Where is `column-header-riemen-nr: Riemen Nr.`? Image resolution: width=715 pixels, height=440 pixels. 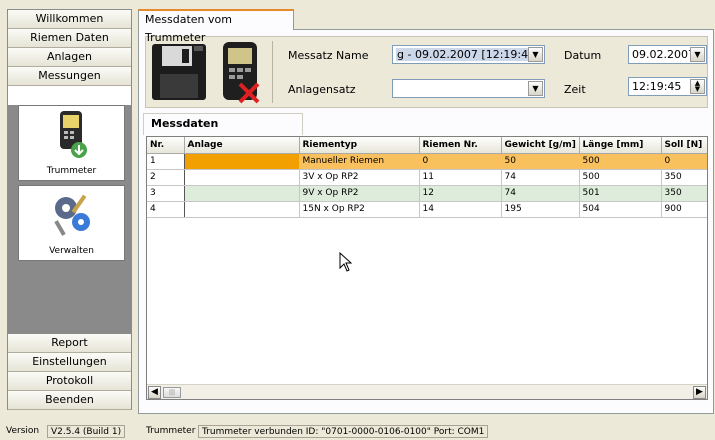
column-header-riemen-nr: Riemen Nr. is located at coordinates (460, 145).